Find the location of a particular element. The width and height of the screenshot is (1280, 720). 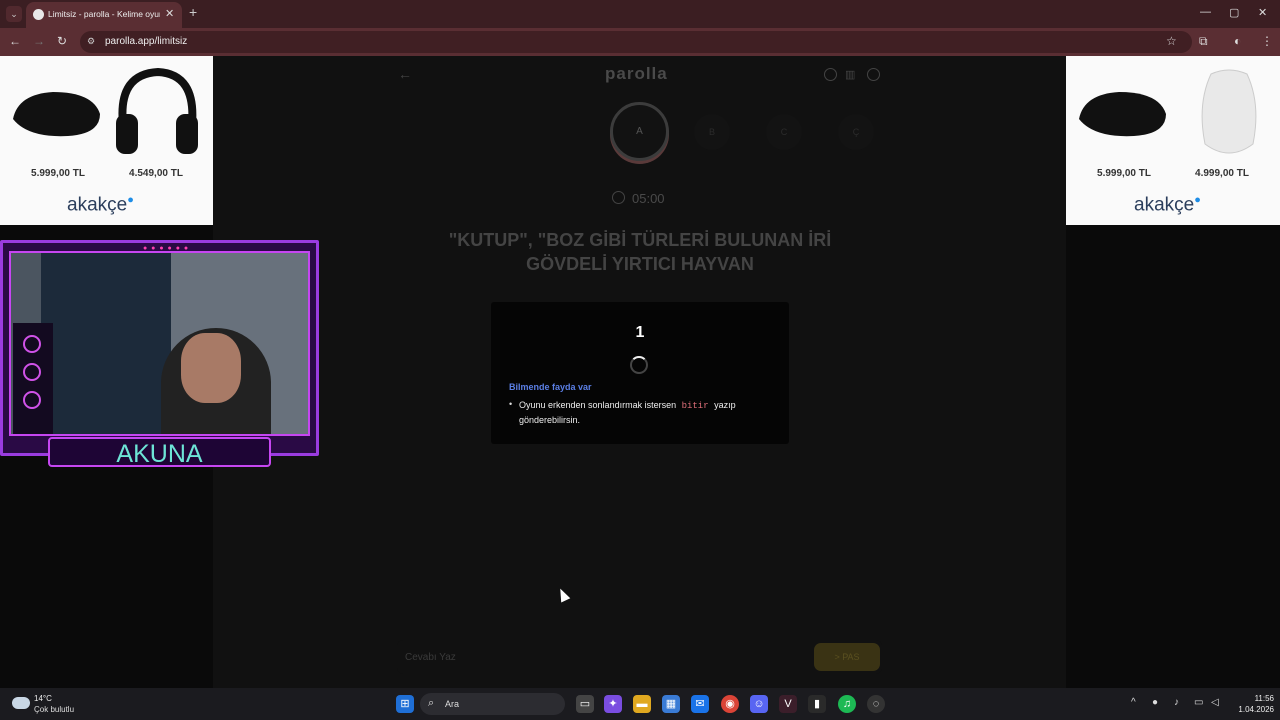

webcam-overlay: ● ● ● ● ● ● AKUNA is located at coordinates (159, 360).